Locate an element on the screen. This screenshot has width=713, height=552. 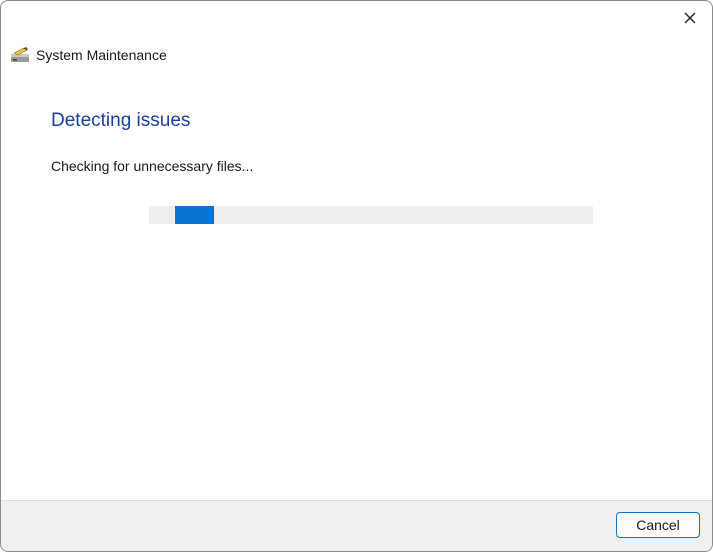
close-icon is located at coordinates (690, 18).